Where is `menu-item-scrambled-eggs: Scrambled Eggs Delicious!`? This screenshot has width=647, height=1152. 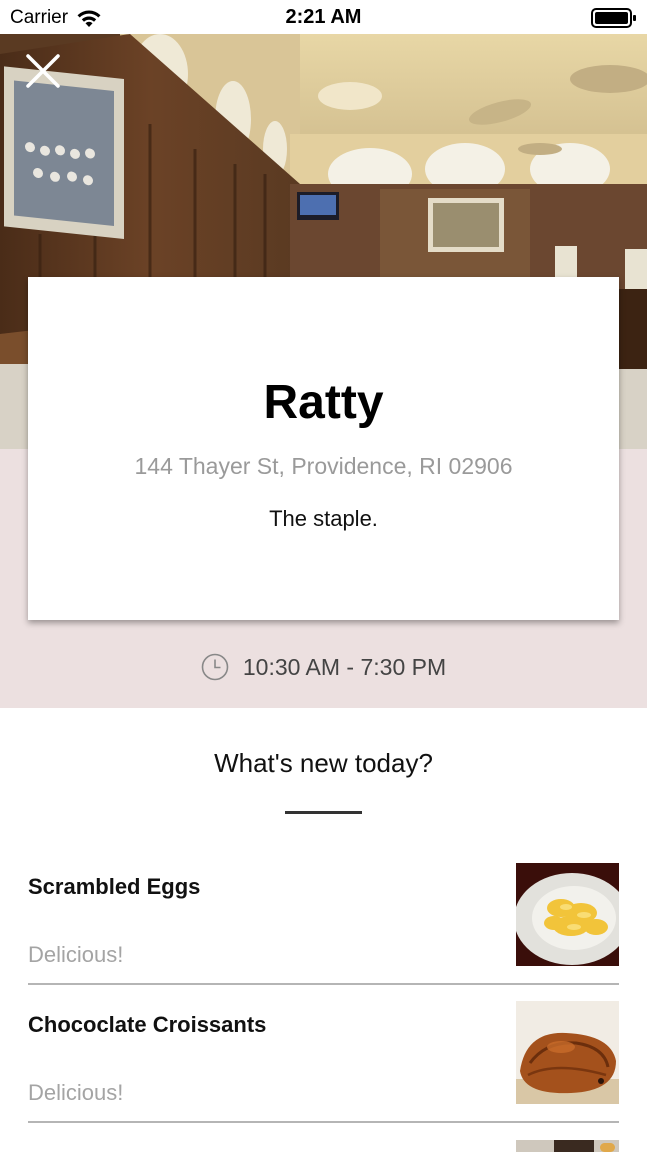
menu-item-scrambled-eggs: Scrambled Eggs Delicious! is located at coordinates (323, 924).